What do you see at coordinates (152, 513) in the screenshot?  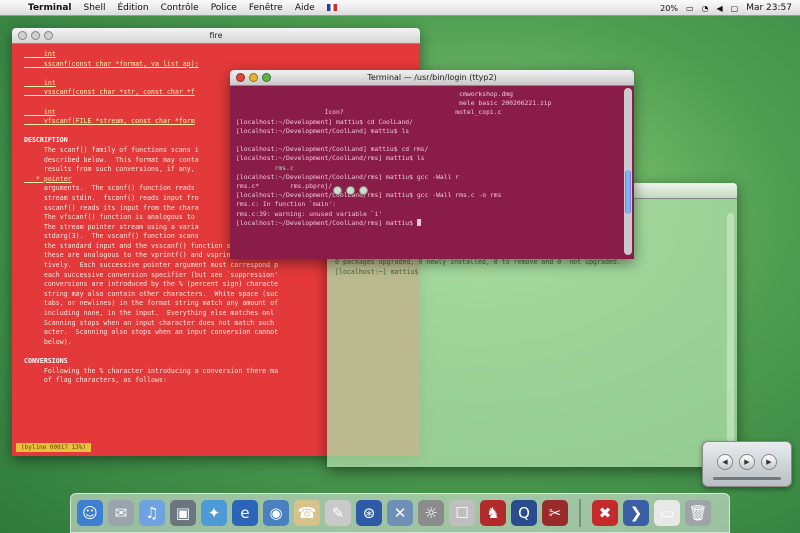 I see `itunes-icon: ♫` at bounding box center [152, 513].